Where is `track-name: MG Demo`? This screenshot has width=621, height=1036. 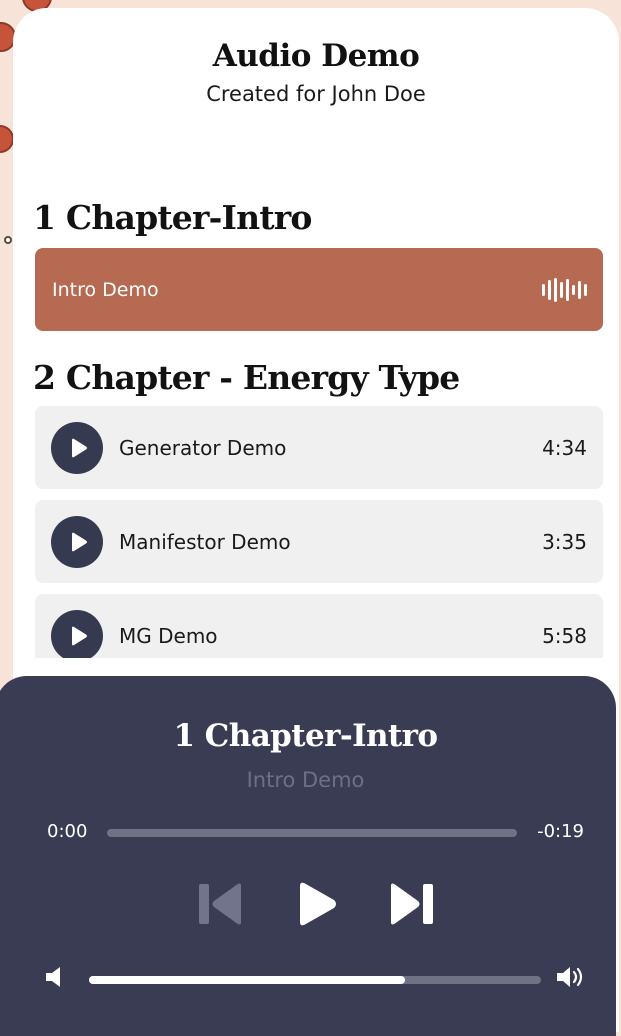
track-name: MG Demo is located at coordinates (168, 635).